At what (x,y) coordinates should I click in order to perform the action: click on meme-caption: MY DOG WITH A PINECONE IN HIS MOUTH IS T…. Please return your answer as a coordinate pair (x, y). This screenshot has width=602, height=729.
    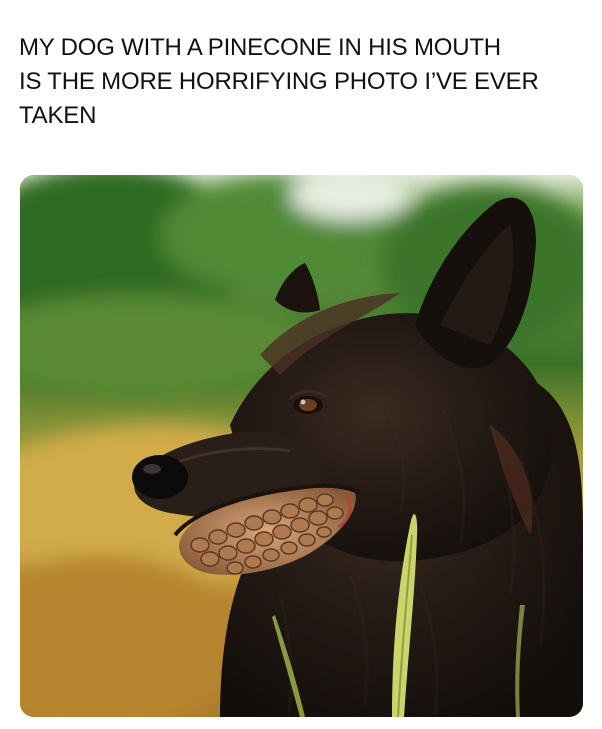
    Looking at the image, I should click on (305, 82).